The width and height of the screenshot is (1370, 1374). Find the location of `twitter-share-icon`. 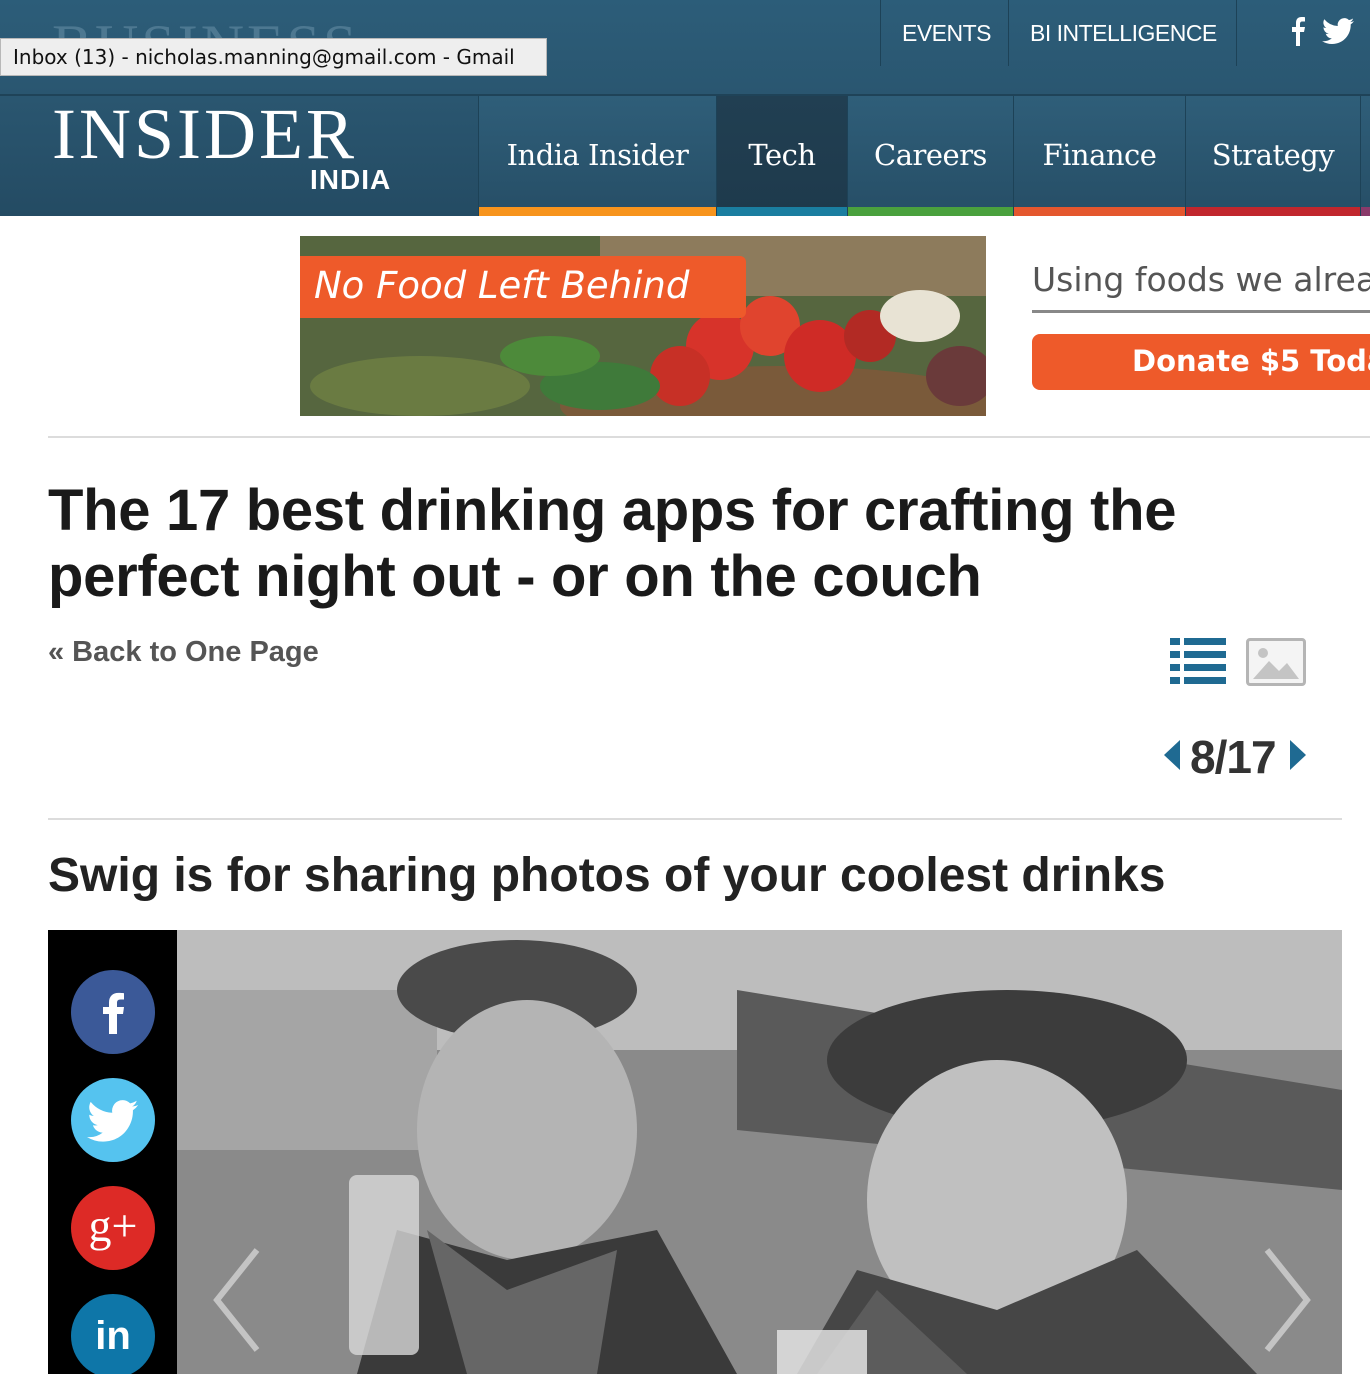

twitter-share-icon is located at coordinates (113, 1120).